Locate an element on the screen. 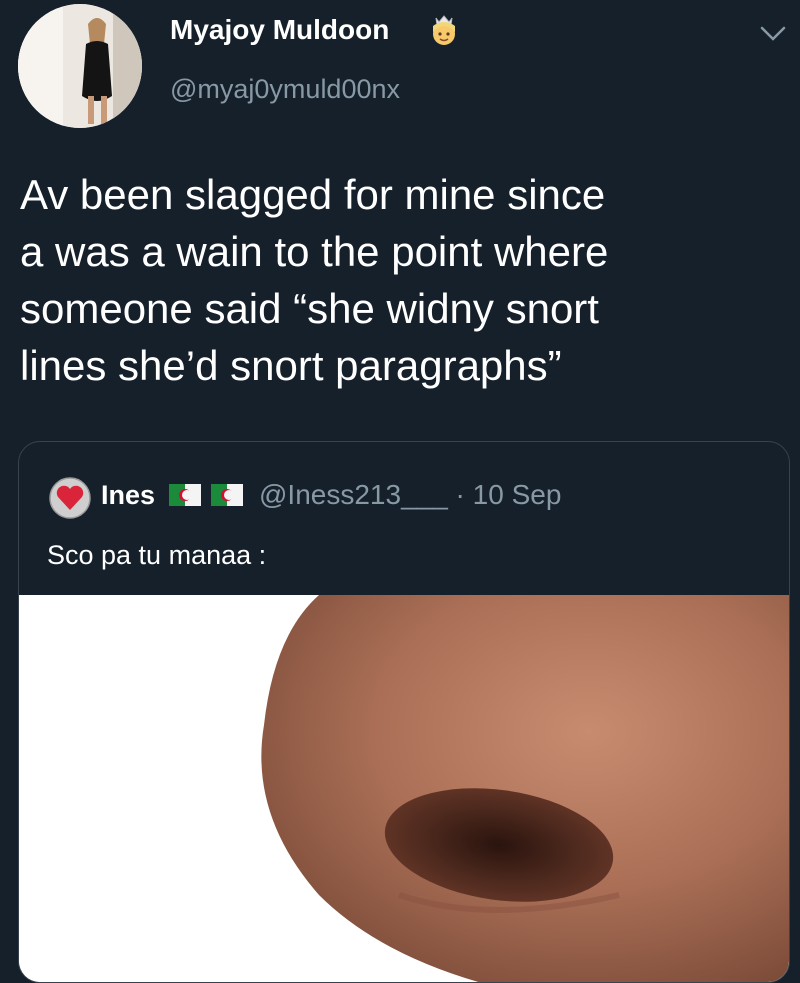 This screenshot has height=983, width=800. author-display-name: Myajoy Muldoon is located at coordinates (279, 30).